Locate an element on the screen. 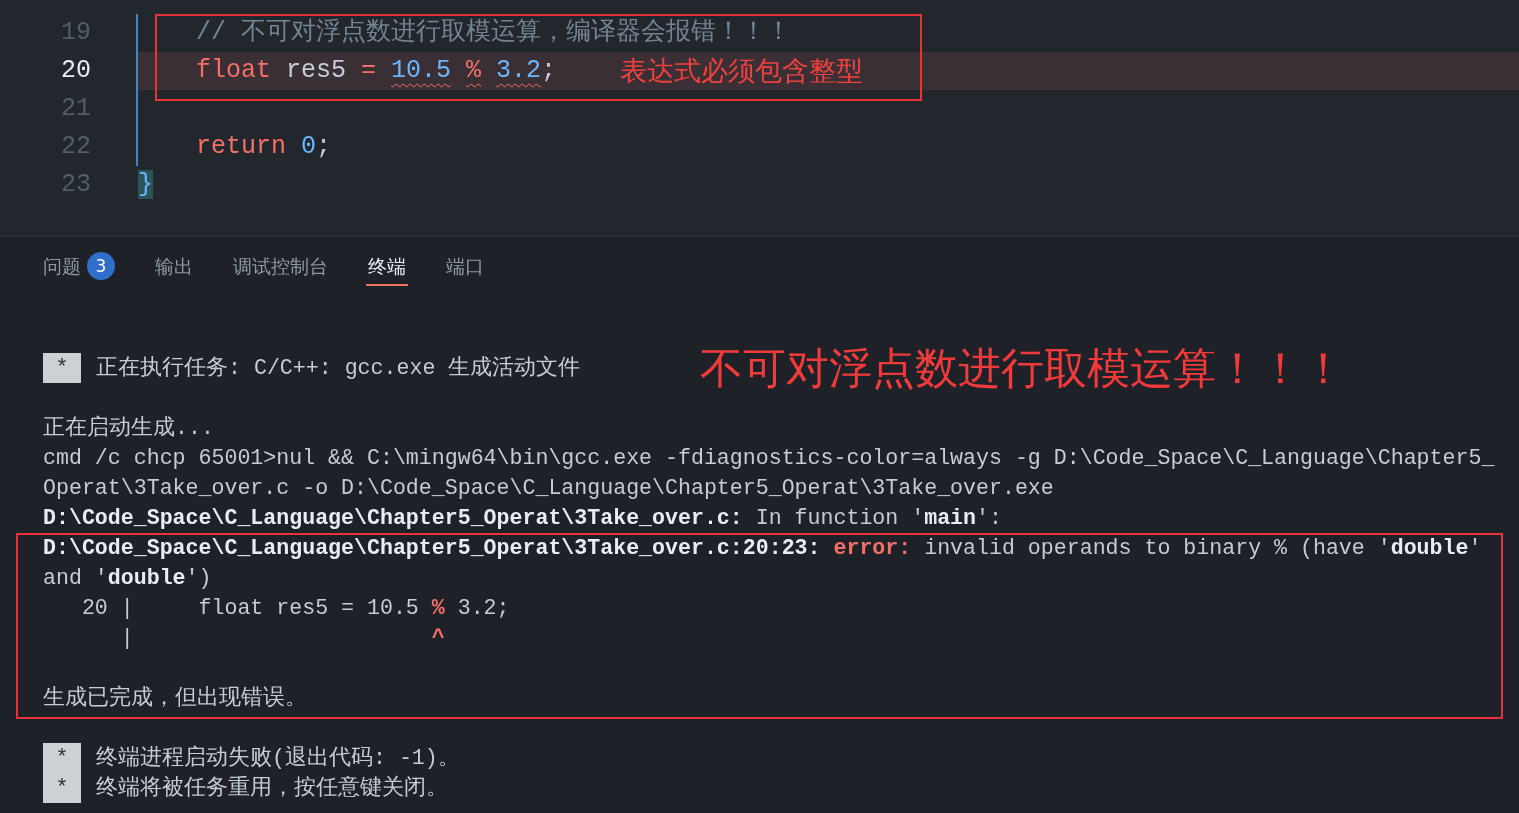  terminal-line: 正在执行任务: C/C++: gcc.exe 生成活动文件 is located at coordinates (338, 368).